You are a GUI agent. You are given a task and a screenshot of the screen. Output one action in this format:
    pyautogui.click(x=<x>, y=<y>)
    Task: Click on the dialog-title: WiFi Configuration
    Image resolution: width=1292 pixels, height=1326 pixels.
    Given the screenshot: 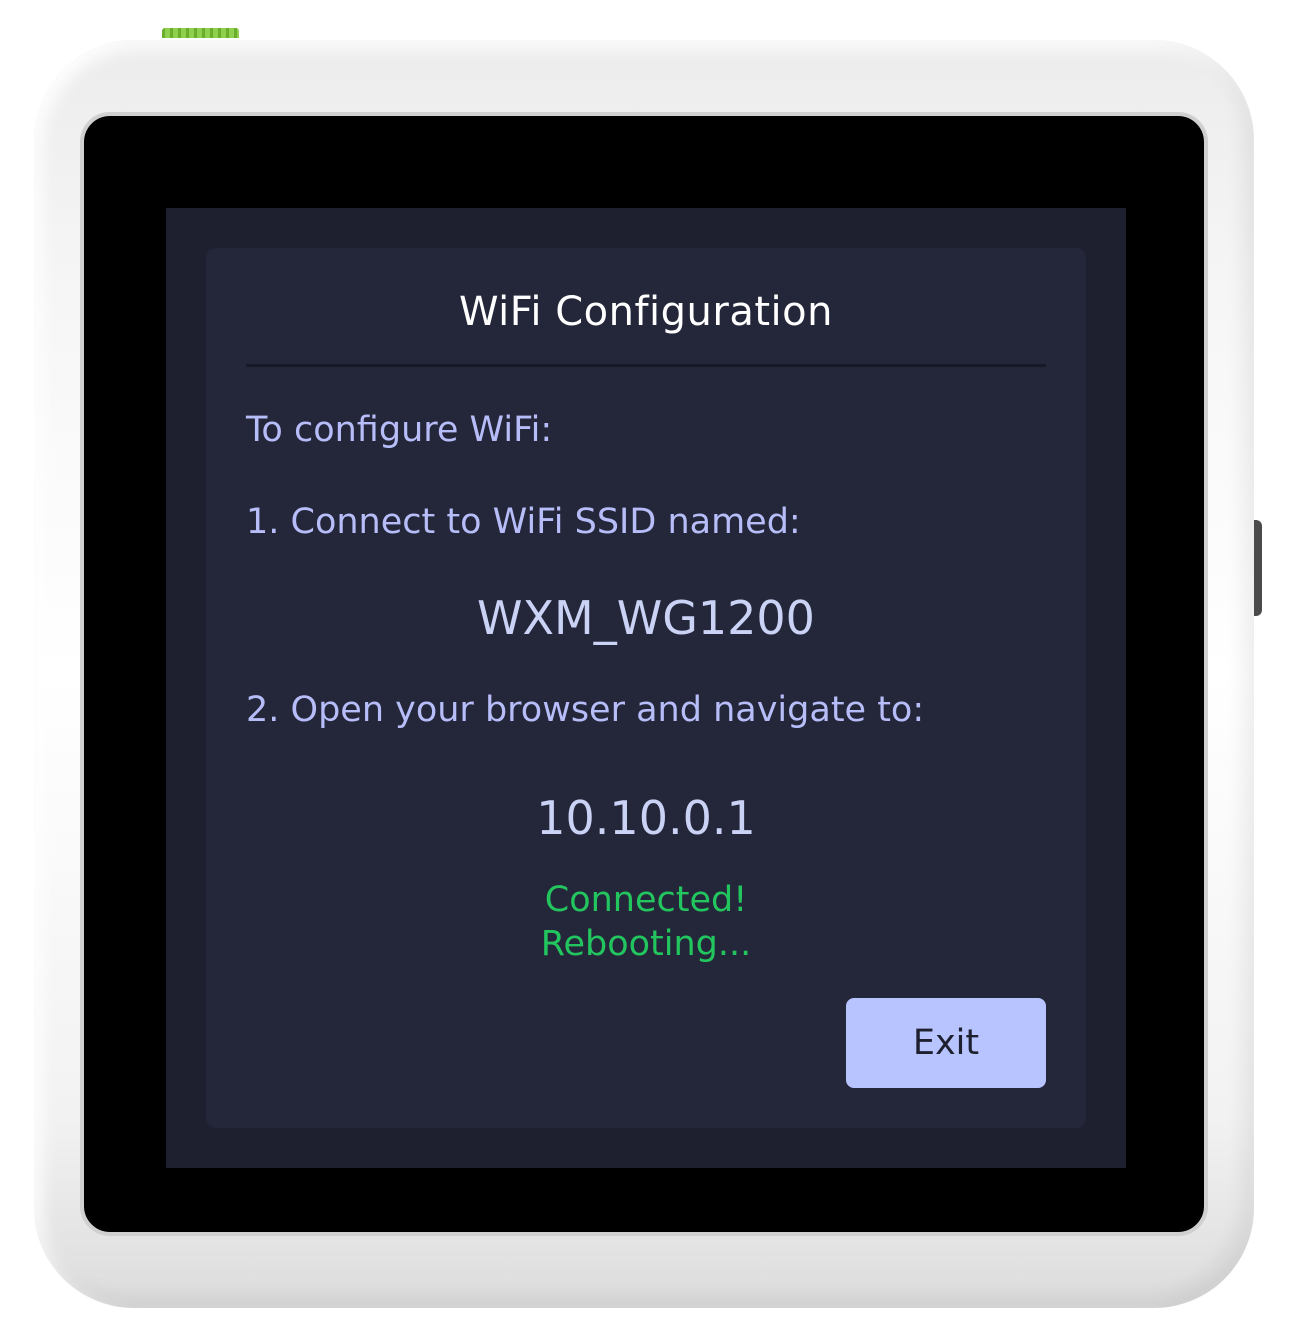 What is the action you would take?
    pyautogui.click(x=646, y=312)
    